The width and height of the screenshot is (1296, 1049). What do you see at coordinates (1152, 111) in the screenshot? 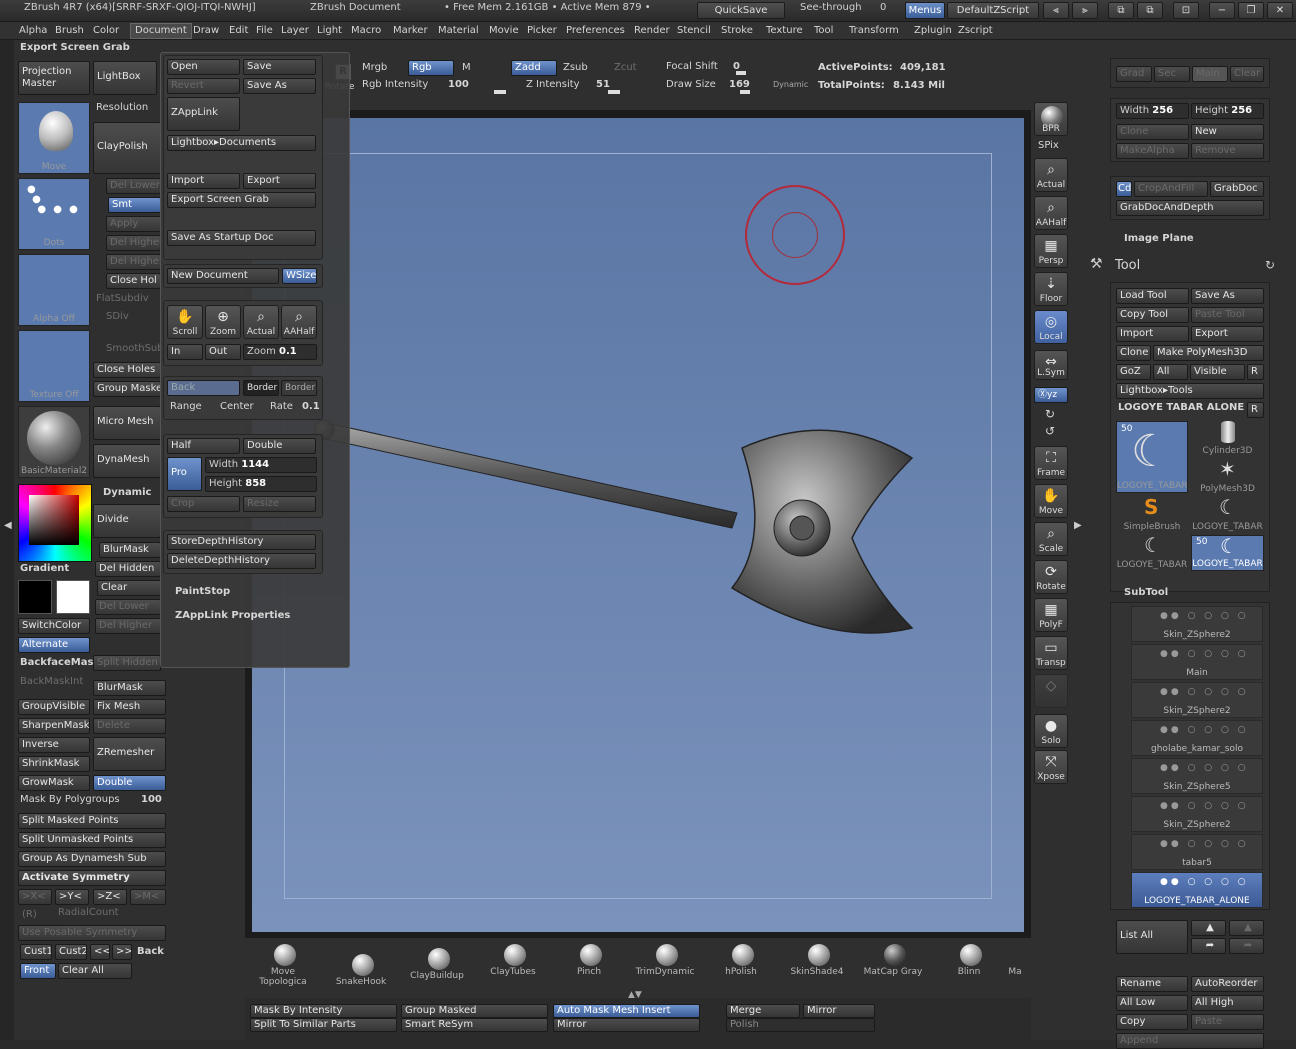
I see `alpha-width-slider: Width 256` at bounding box center [1152, 111].